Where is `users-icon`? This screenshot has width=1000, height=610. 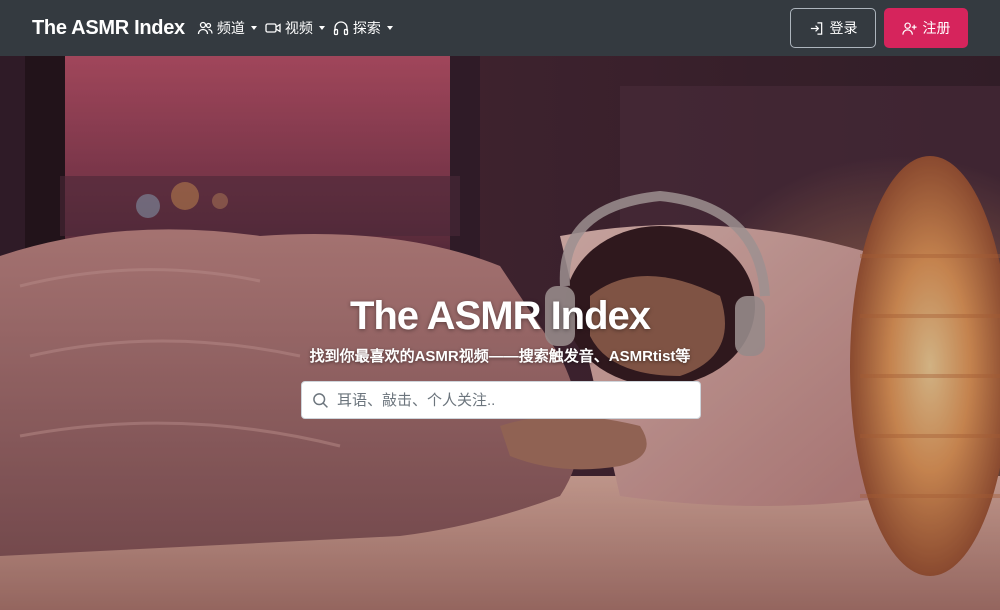 users-icon is located at coordinates (205, 28).